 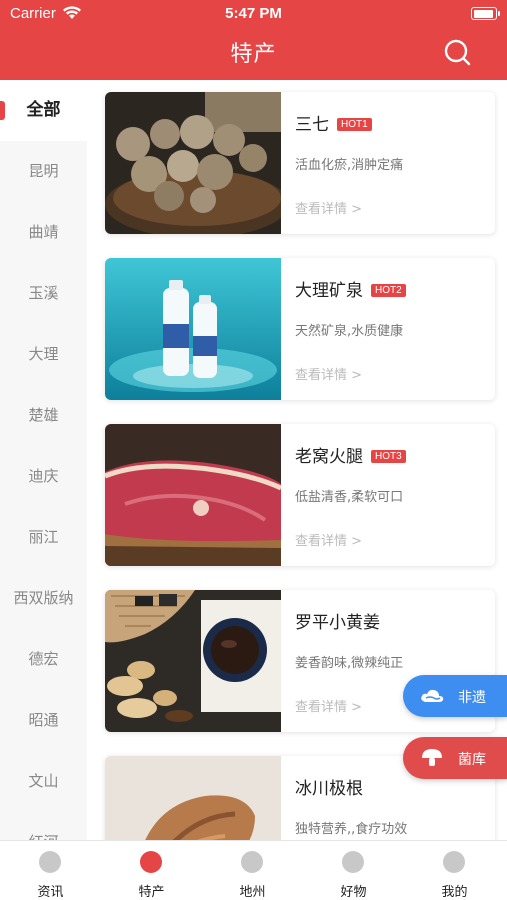 I want to click on sidebar-item-qujing: 曲靖, so click(x=43, y=232).